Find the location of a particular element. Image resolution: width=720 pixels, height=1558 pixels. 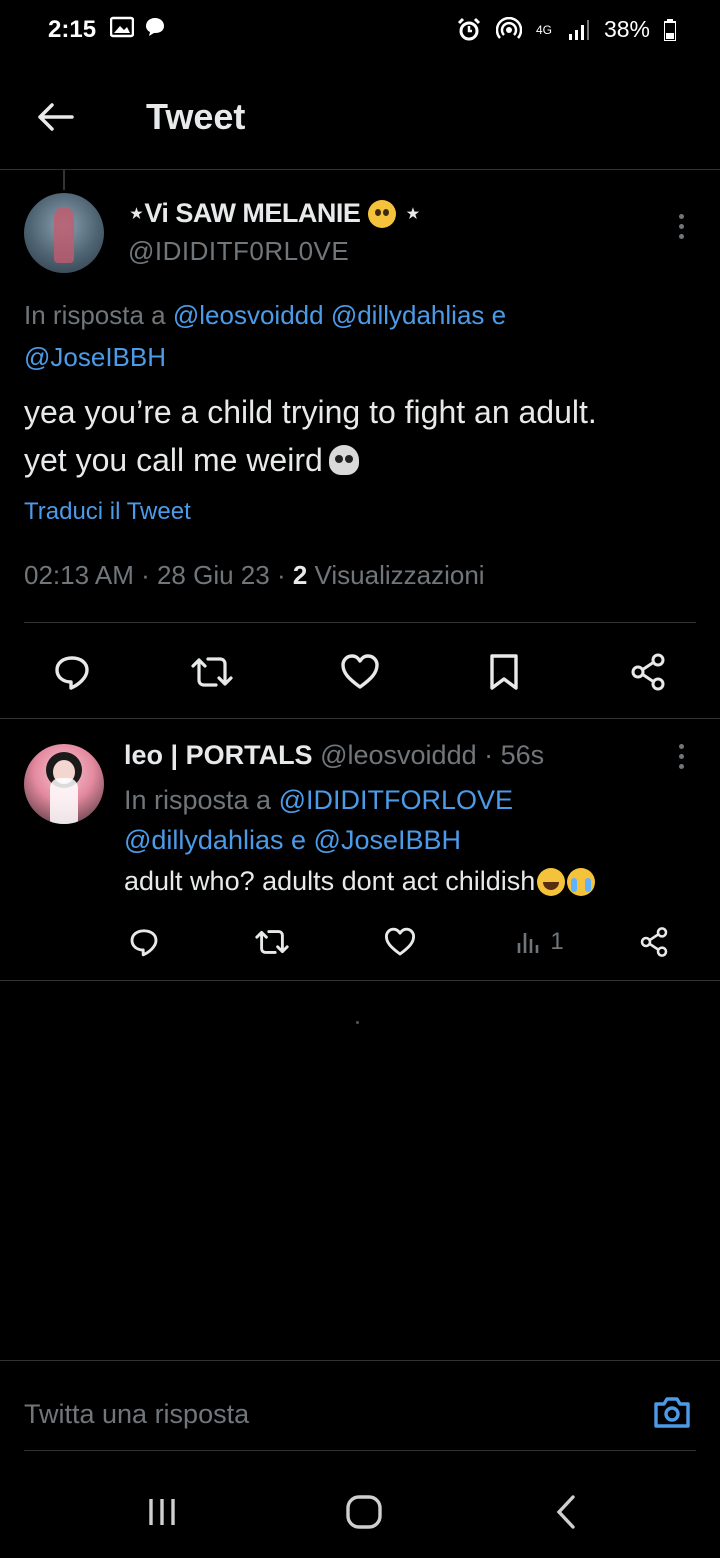

views-icon is located at coordinates (528, 943).